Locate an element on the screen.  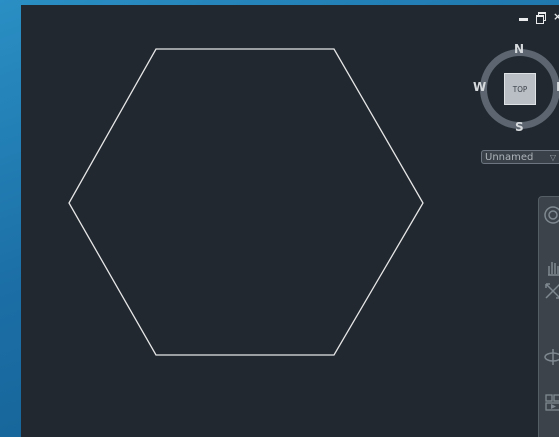
pan-icon is located at coordinates (551, 267).